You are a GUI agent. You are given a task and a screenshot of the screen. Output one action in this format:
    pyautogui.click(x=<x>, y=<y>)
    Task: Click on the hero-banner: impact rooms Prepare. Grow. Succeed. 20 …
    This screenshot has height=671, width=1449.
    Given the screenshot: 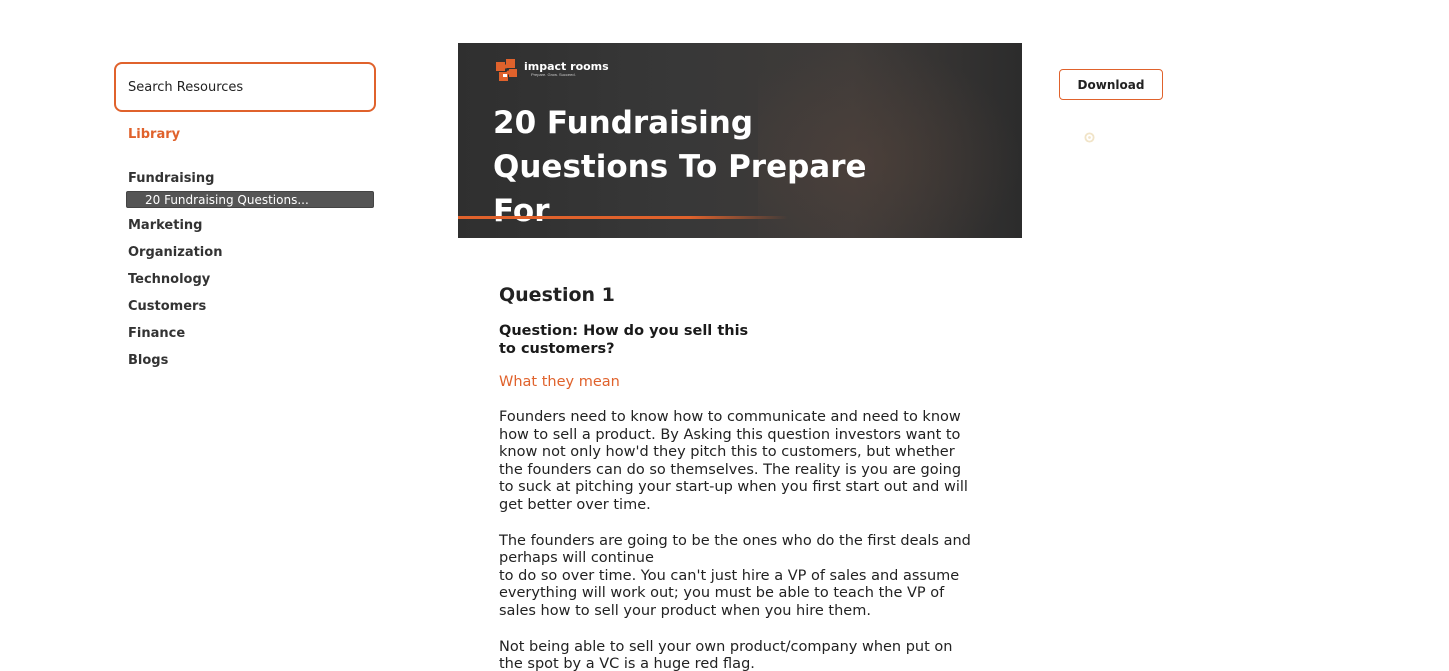 What is the action you would take?
    pyautogui.click(x=740, y=140)
    